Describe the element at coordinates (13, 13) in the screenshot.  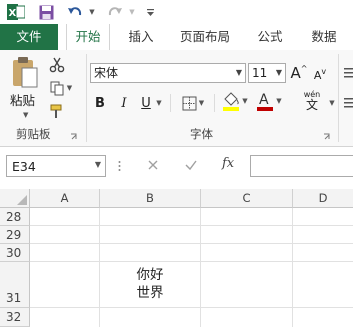
I see `svg-text: X` at that location.